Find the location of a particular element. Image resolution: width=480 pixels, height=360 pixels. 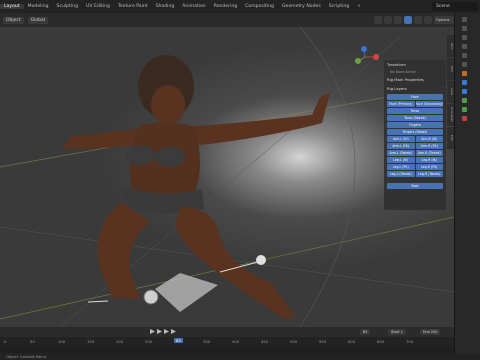

shading-toggles: Options is located at coordinates (416, 20).